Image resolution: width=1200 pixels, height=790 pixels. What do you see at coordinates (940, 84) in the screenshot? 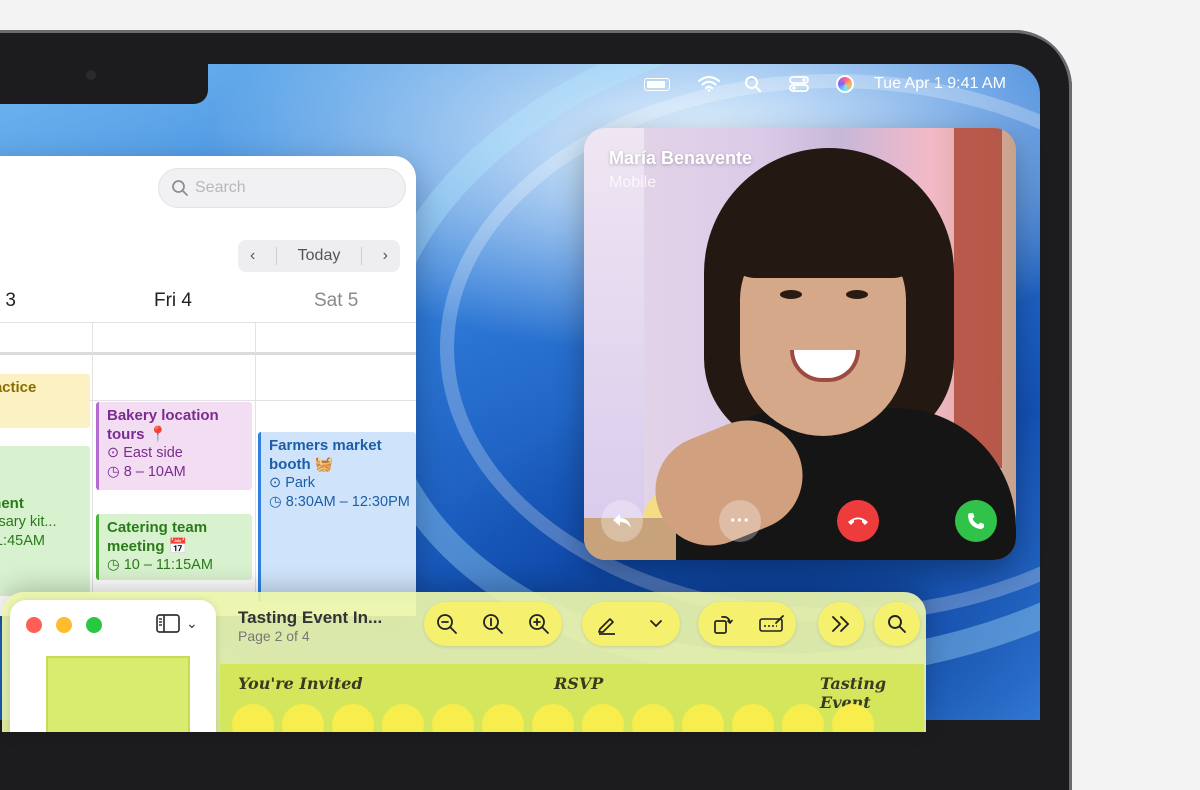
I see `menubar-clock: Tue Apr 1 9:41 AM` at bounding box center [940, 84].